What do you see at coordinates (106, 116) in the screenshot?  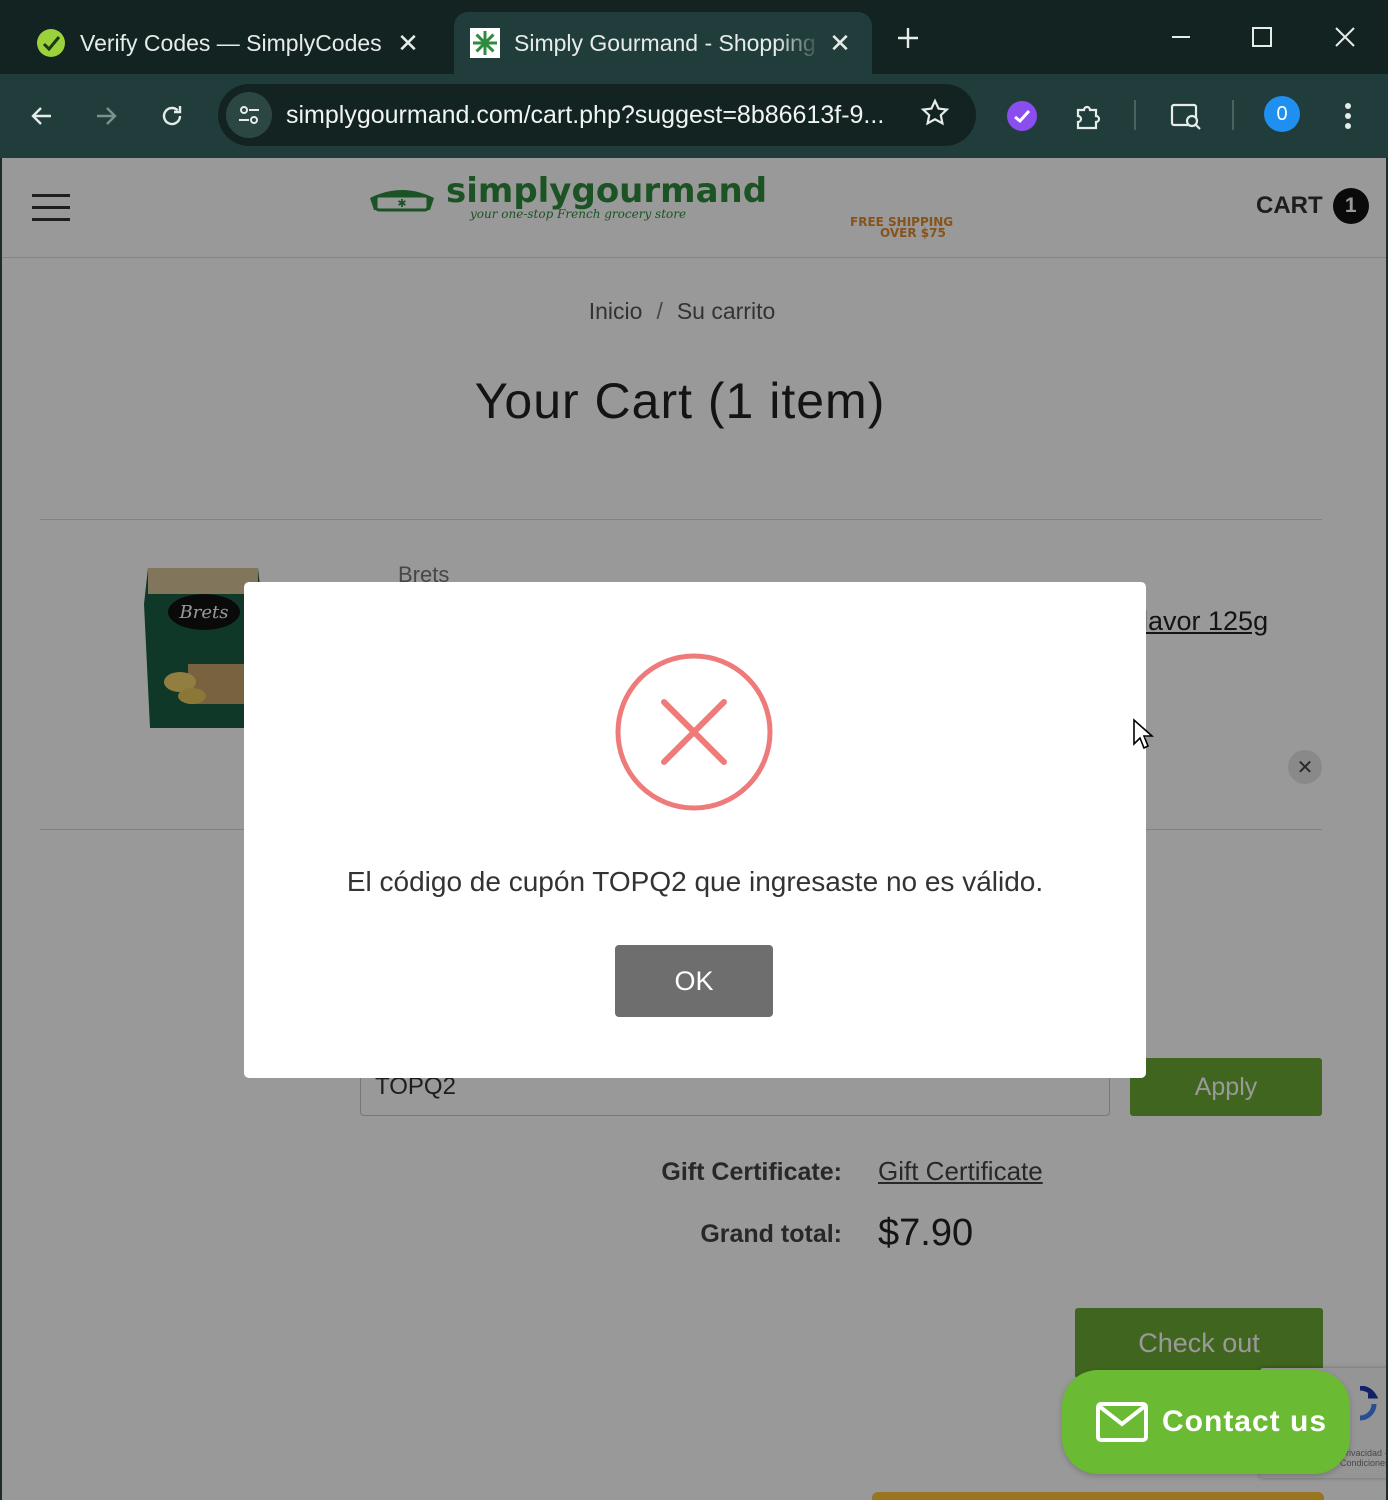 I see `forward-icon` at bounding box center [106, 116].